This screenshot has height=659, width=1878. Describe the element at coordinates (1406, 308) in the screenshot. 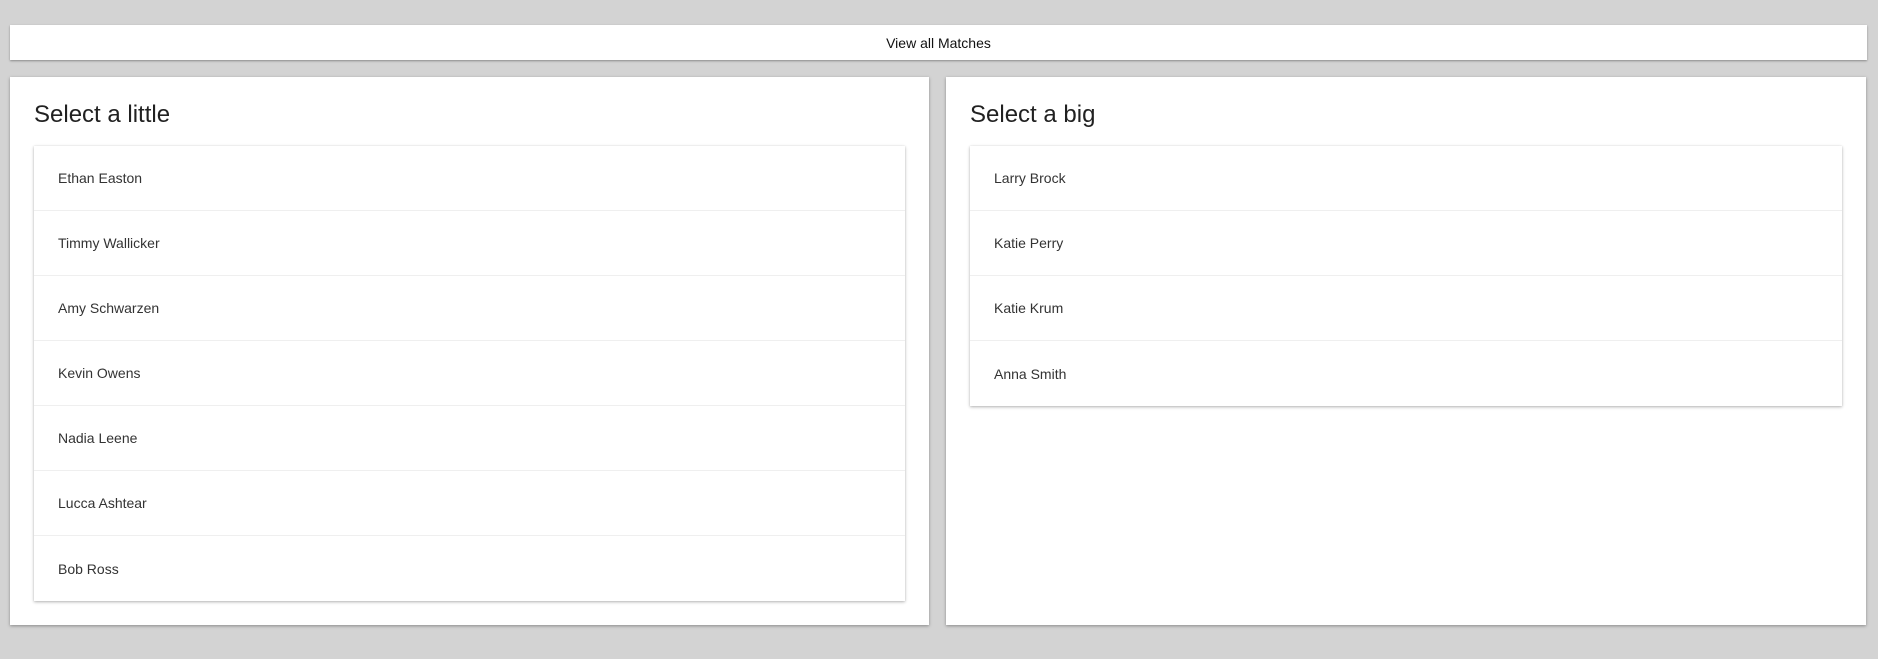

I see `big-list-item: Katie Krum` at that location.